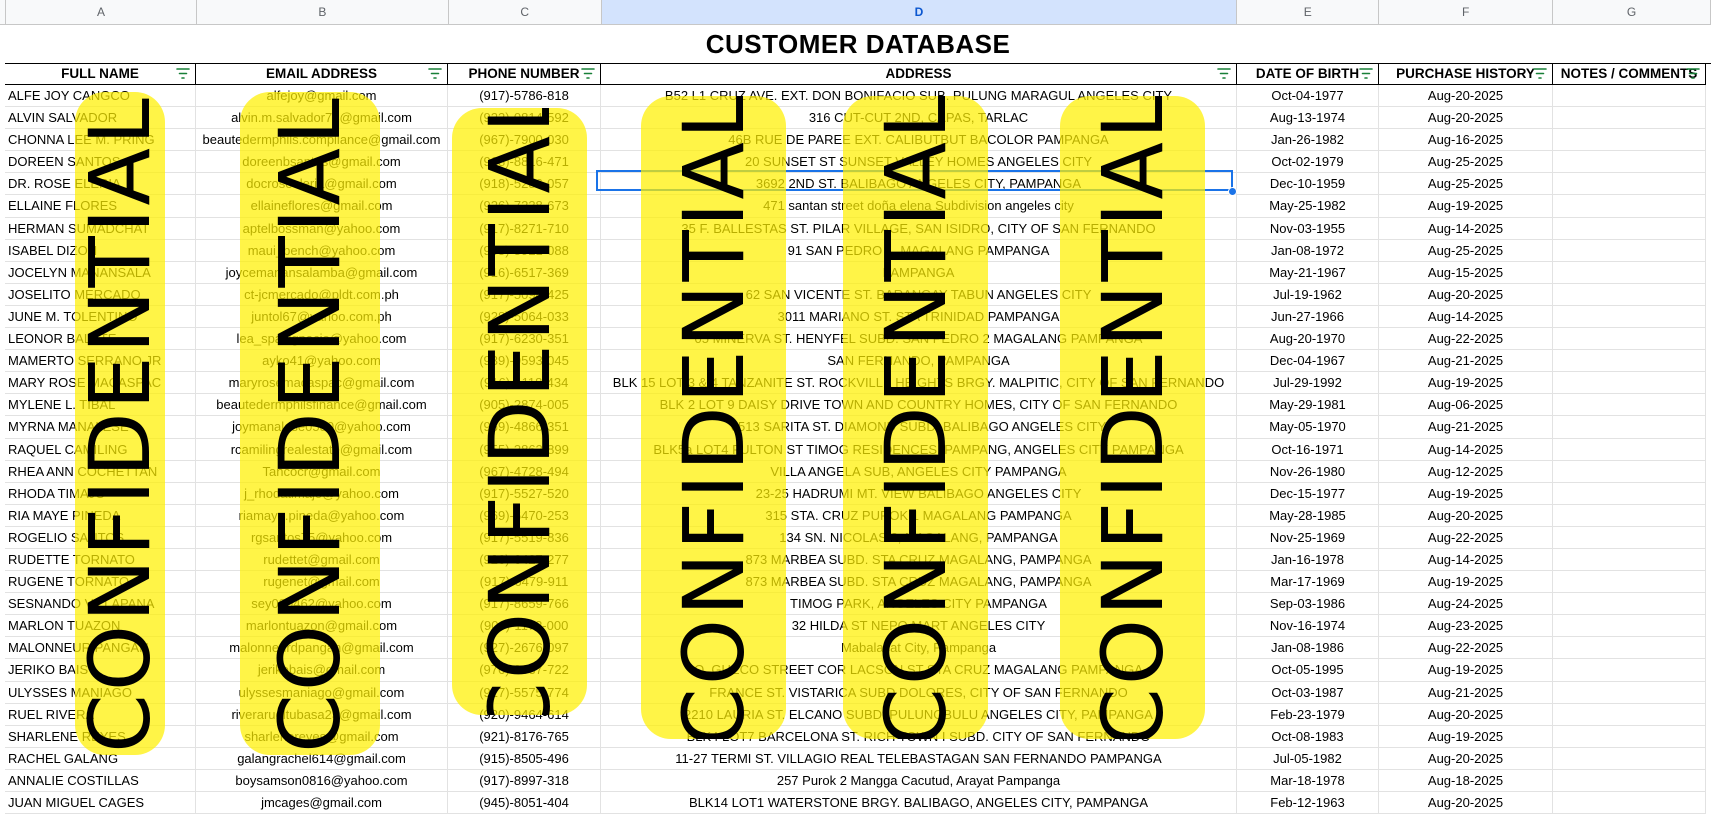  I want to click on cell-email: j_rhodatimajo@yahoo.com, so click(322, 493).